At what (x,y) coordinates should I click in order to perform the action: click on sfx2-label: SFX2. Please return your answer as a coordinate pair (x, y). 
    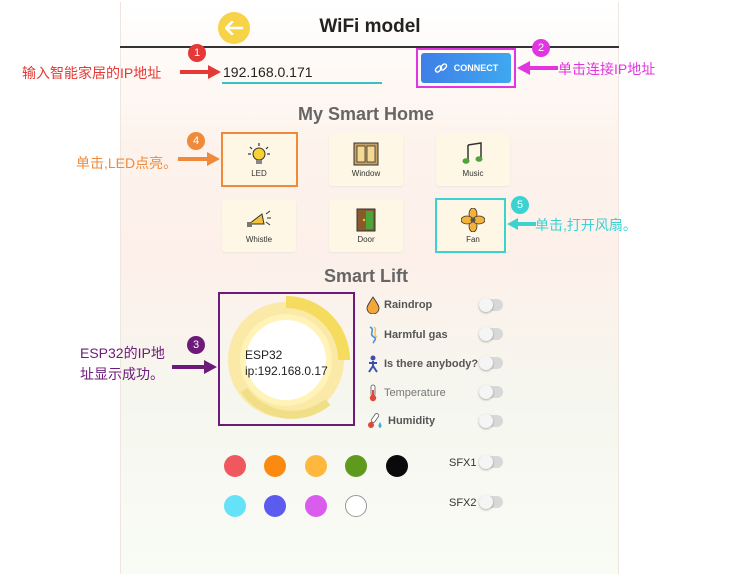
    Looking at the image, I should click on (463, 503).